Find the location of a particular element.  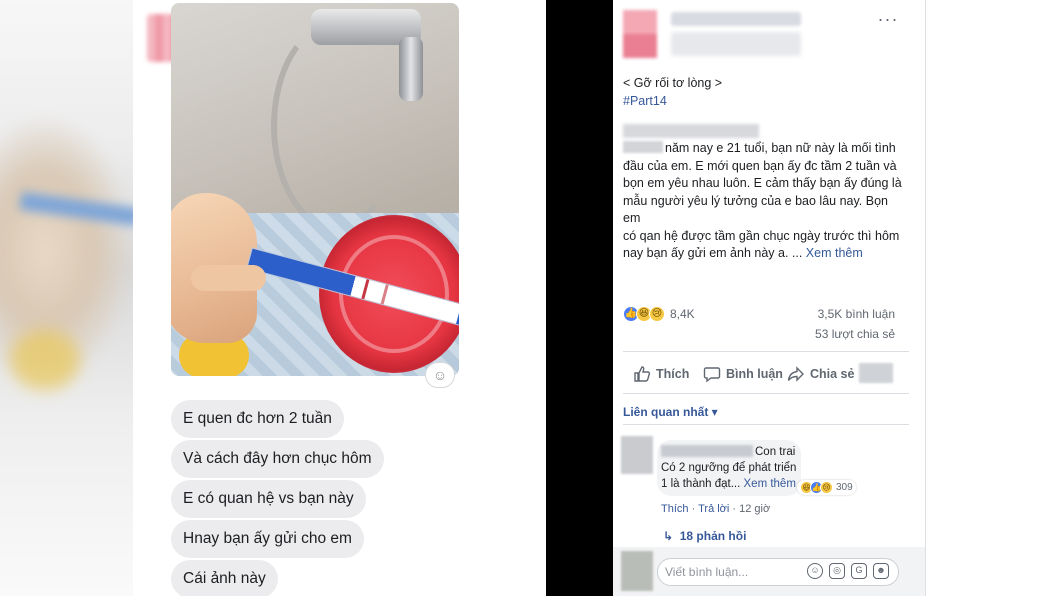

comment-button: Bình luận is located at coordinates (743, 374).